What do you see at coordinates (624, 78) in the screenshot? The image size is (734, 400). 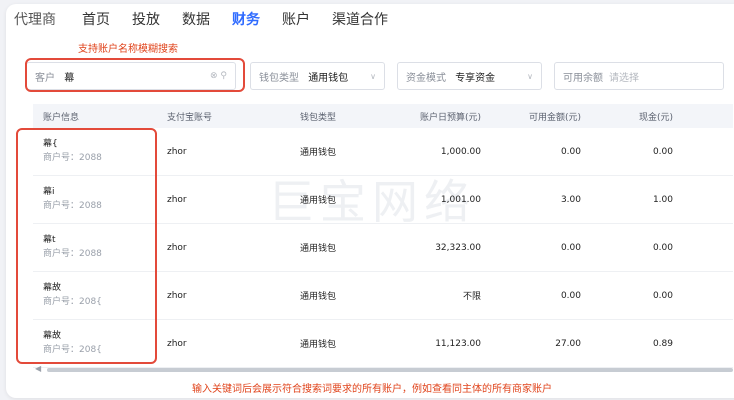 I see `balance-placeholder: 请选择` at bounding box center [624, 78].